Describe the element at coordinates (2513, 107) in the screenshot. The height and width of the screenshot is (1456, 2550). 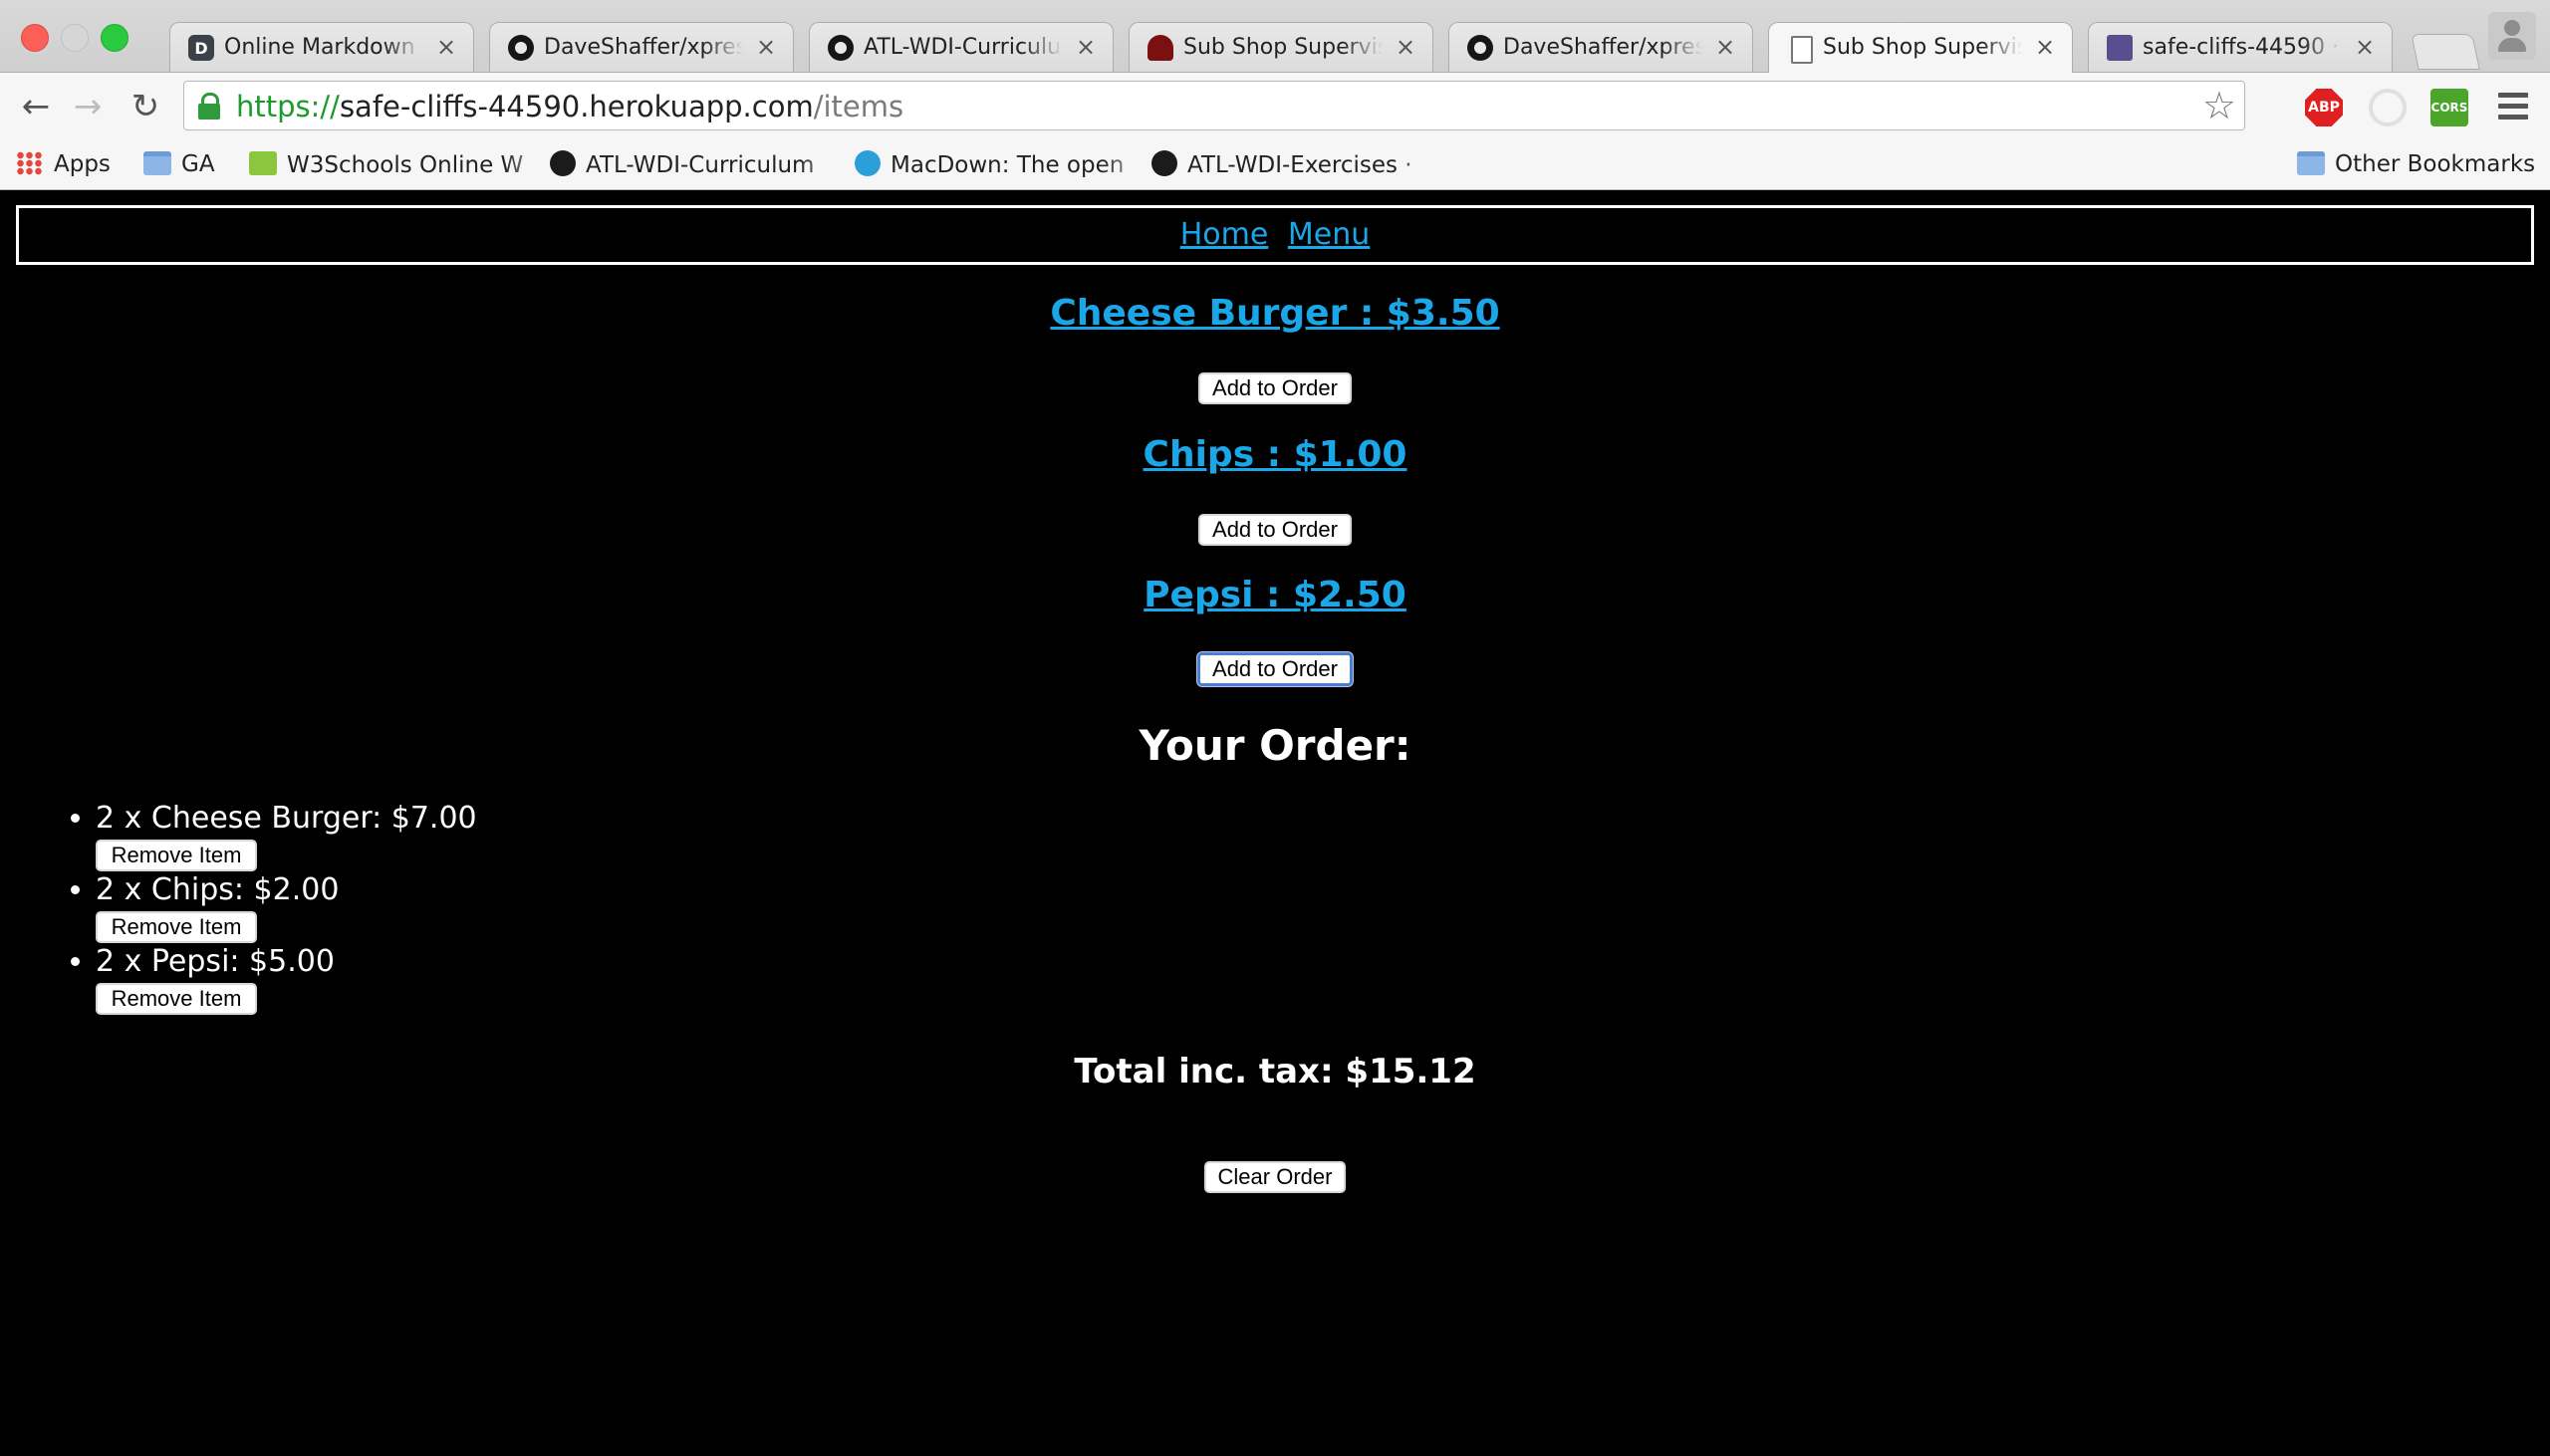
I see `browser-menu-icon` at that location.